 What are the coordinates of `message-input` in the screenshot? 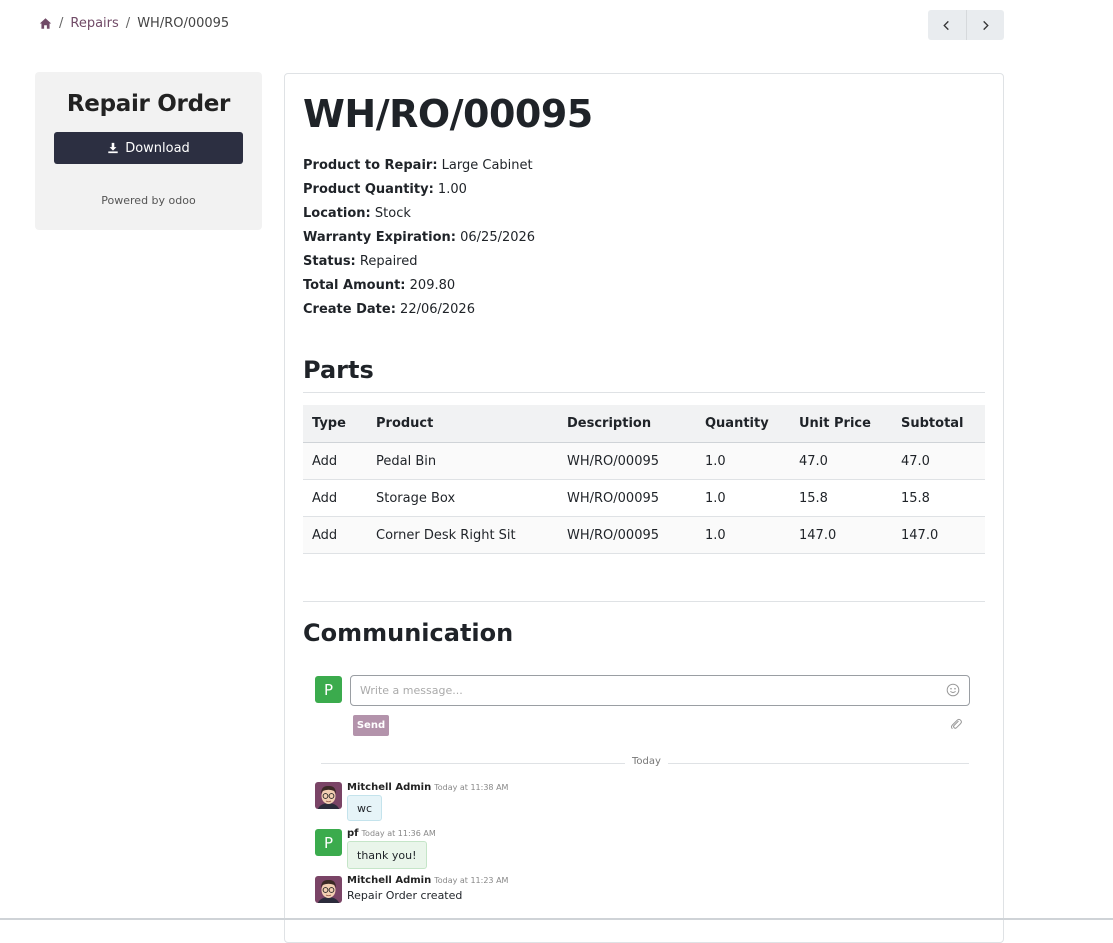 It's located at (640, 690).